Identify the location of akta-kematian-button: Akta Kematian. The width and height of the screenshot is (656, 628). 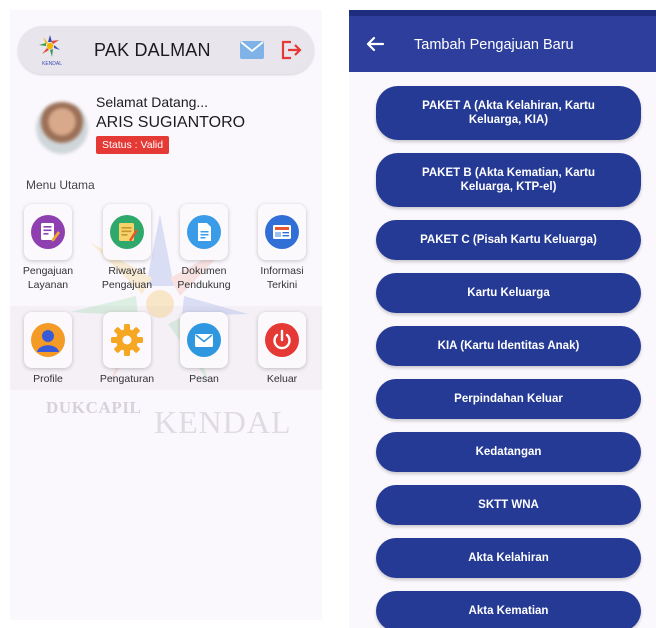
(508, 609).